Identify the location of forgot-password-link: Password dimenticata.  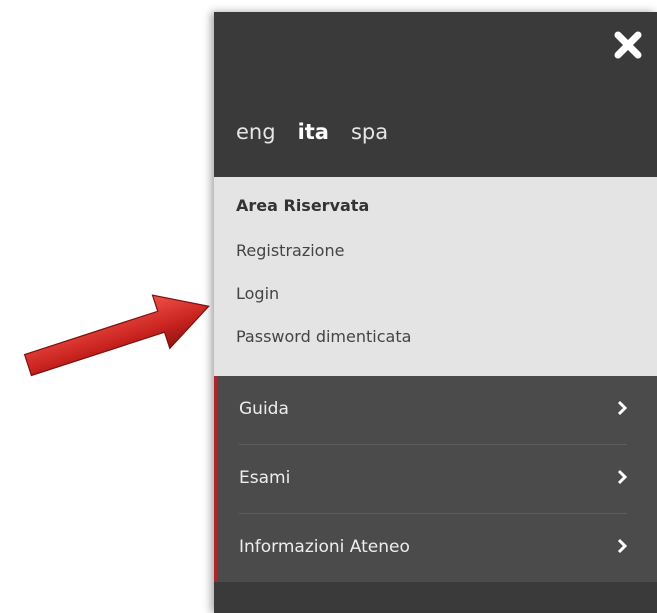
(323, 336).